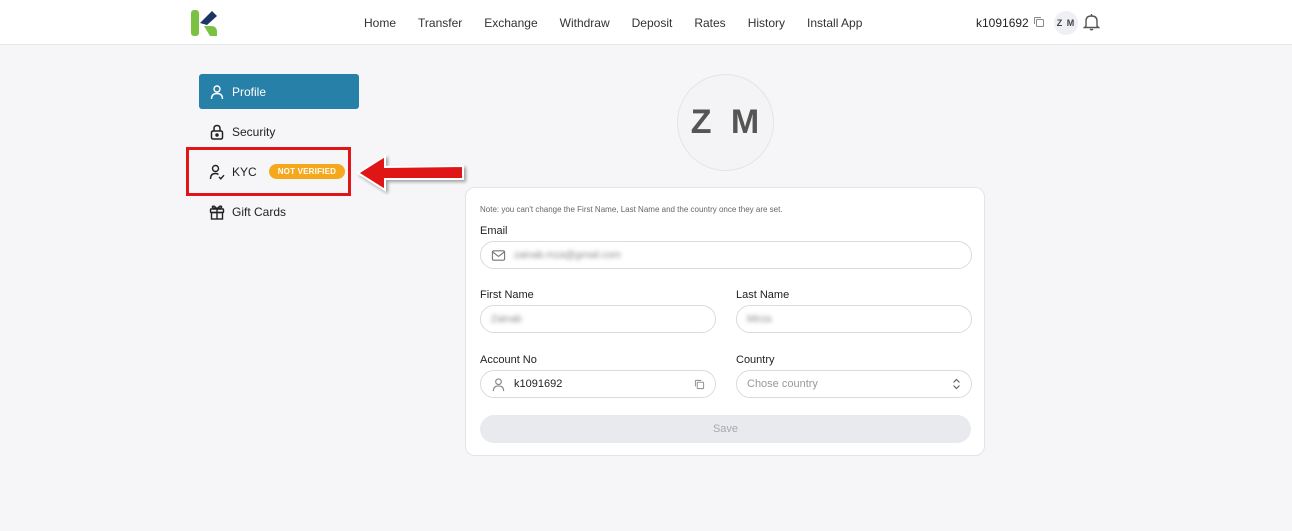 The image size is (1292, 531). Describe the element at coordinates (755, 360) in the screenshot. I see `country-label: Country` at that location.